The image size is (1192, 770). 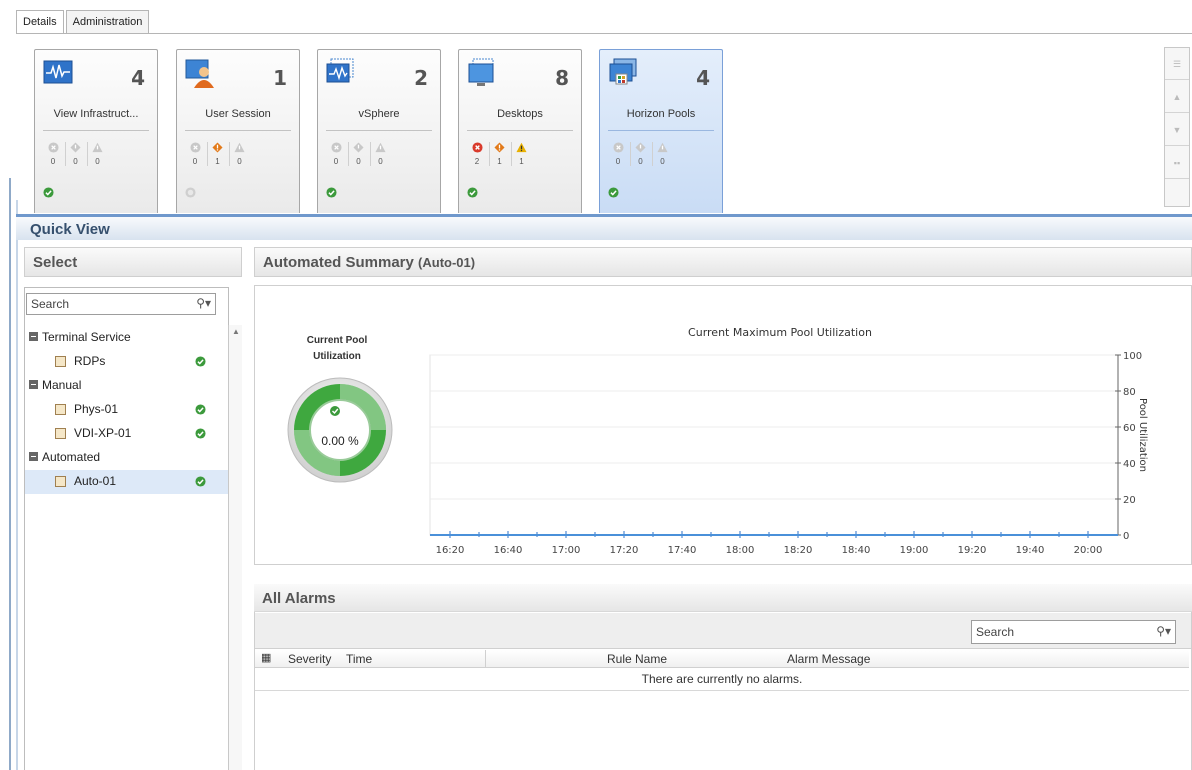 What do you see at coordinates (379, 131) in the screenshot?
I see `tile-vsphere: 2 vSphere 0 0 0` at bounding box center [379, 131].